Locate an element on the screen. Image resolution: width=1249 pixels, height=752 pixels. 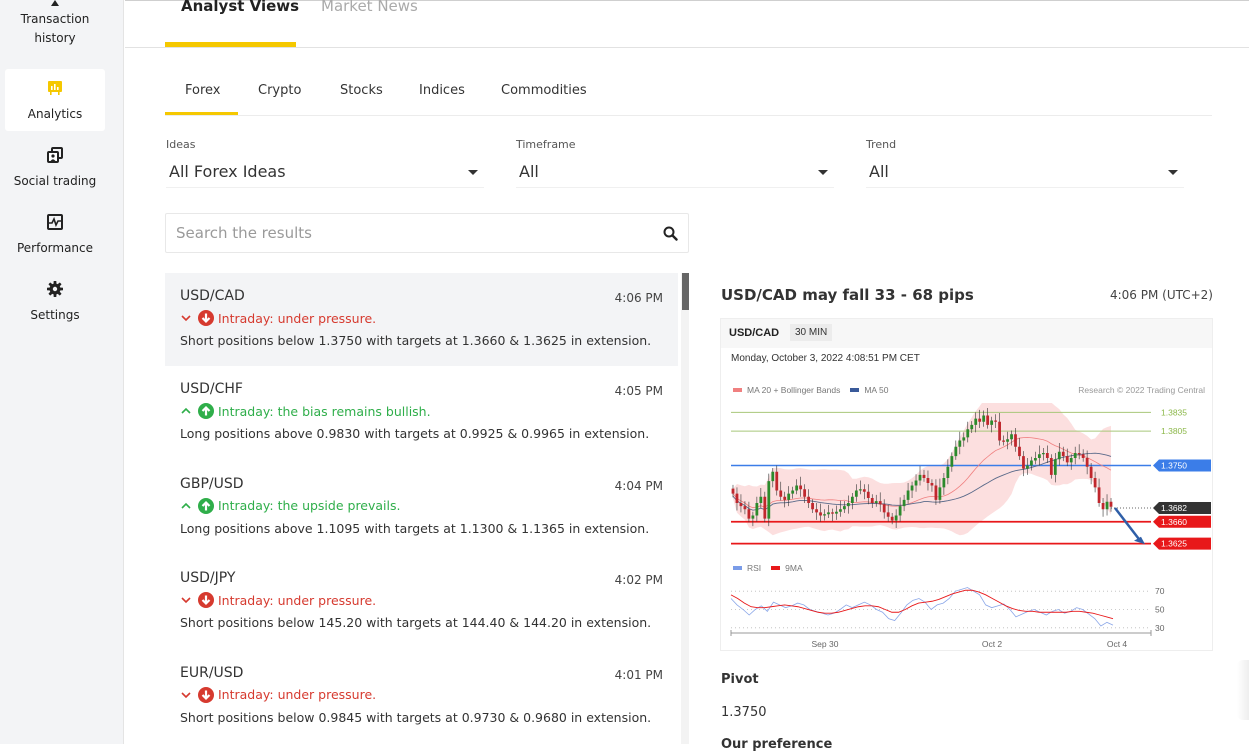
rsi-line is located at coordinates (922, 607).